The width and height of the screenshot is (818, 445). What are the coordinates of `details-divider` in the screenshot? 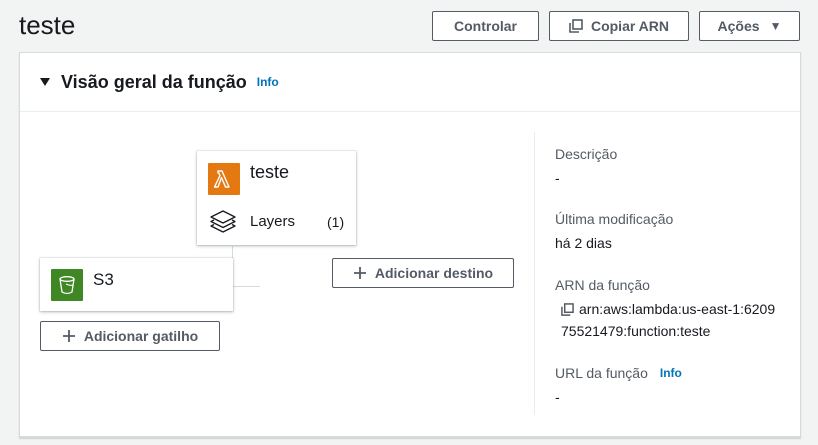 It's located at (534, 273).